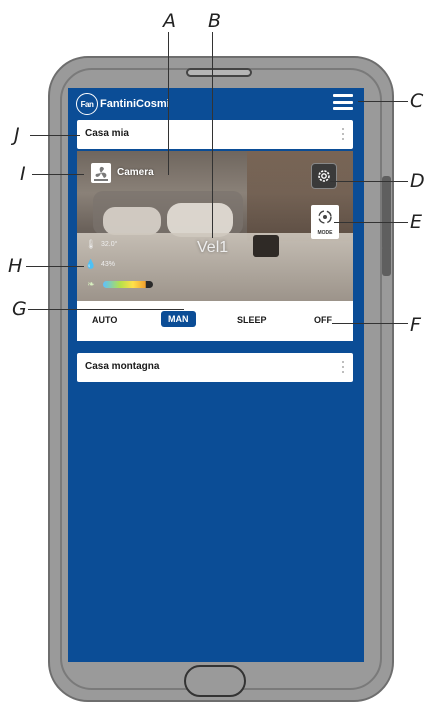 This screenshot has width=429, height=706. Describe the element at coordinates (91, 243) in the screenshot. I see `thermometer-icon: 🌡` at that location.